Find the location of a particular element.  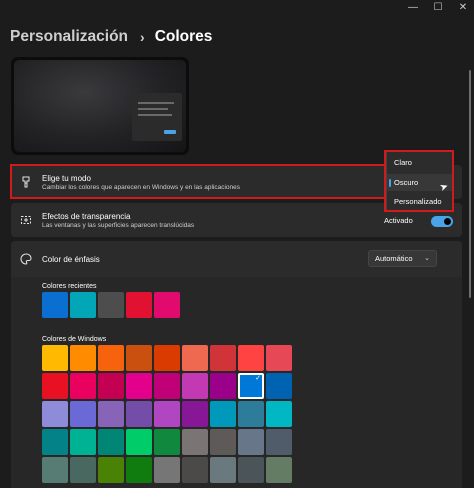

windows-colors-label: Colores de Windows is located at coordinates (74, 339).